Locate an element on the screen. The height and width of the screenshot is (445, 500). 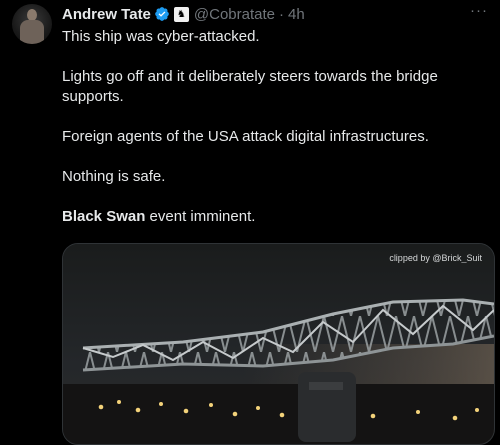
clip-credit: clipped by @Brick_Suit is located at coordinates (435, 258).